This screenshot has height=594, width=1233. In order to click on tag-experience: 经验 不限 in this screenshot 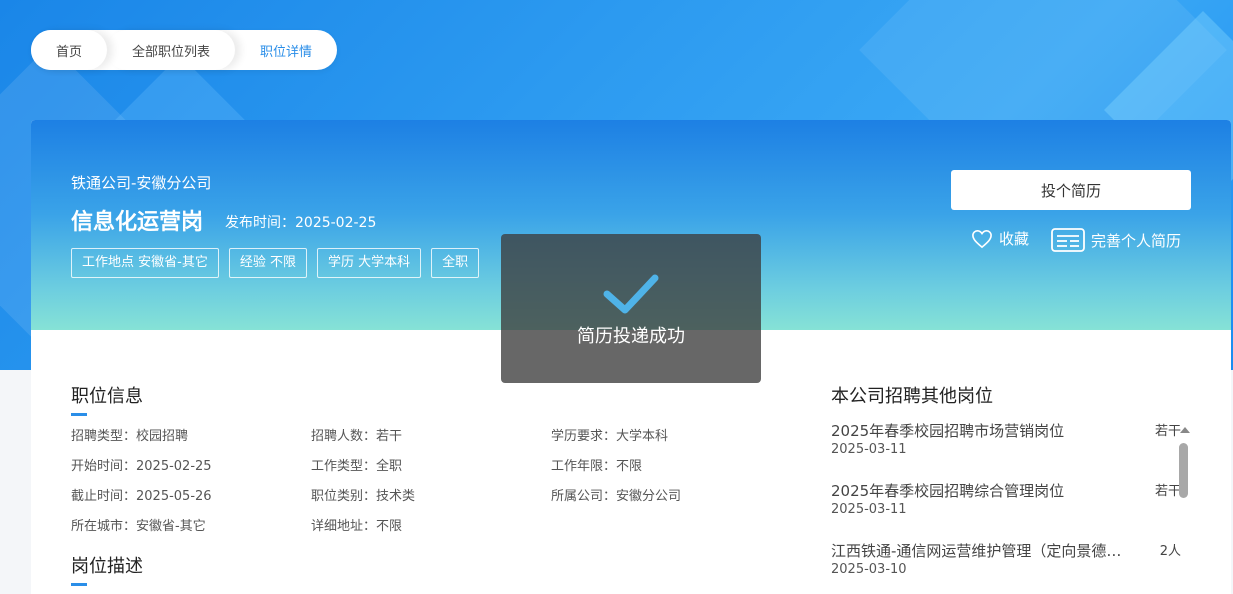, I will do `click(267, 263)`.